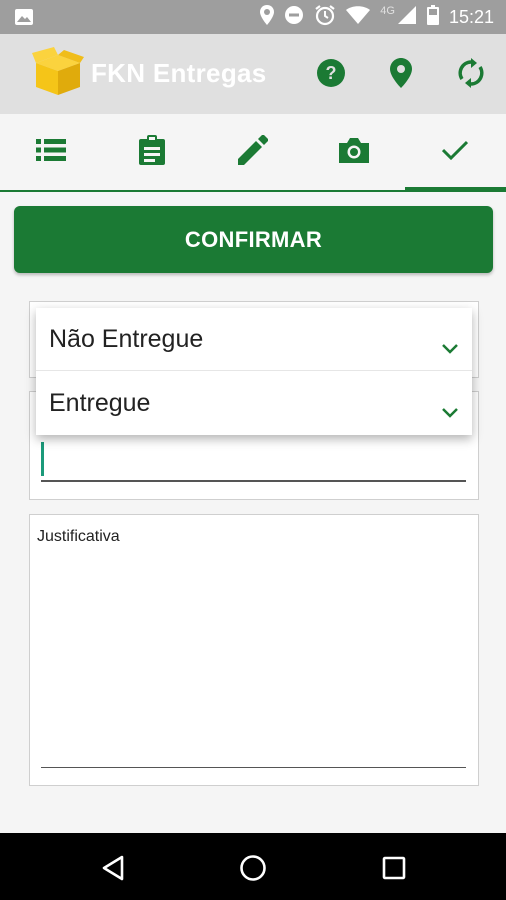 The image size is (506, 900). Describe the element at coordinates (42, 459) in the screenshot. I see `text-cursor` at that location.